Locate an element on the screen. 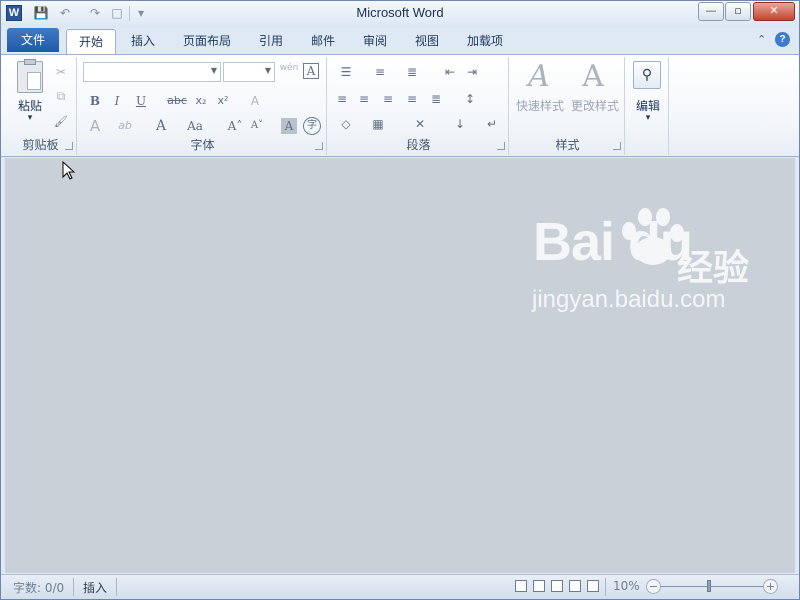 The width and height of the screenshot is (800, 600). group-paragraph: ☰ ≡ ≣ ⇤ ⇥ ≡ ≡ ≡ ≡ ≣ ↕ ◇ ▦ ✕ ↓ ↵ 段落 is located at coordinates (419, 106).